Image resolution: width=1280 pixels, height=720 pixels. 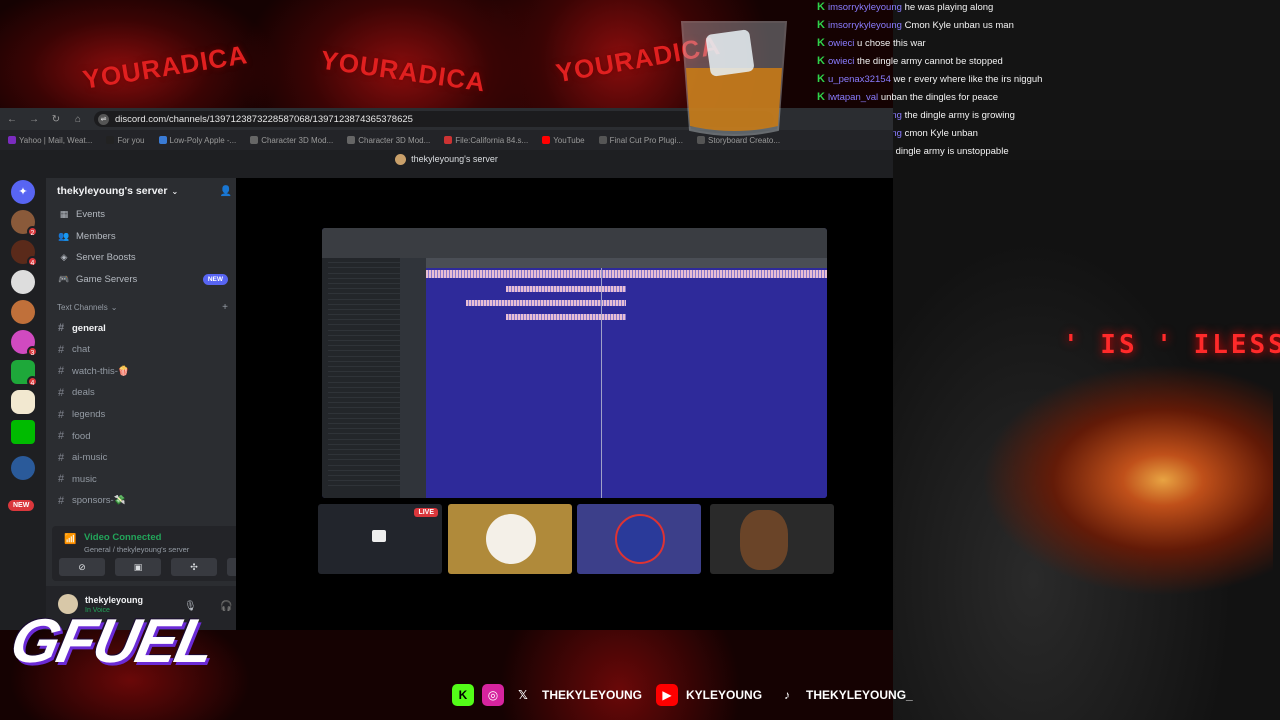 I want to click on menu-item-label: Game Servers, so click(x=107, y=280).